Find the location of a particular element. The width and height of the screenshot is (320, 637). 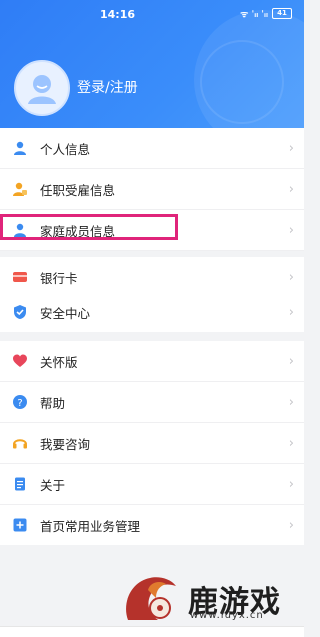

header-decoration-ring is located at coordinates (242, 82).